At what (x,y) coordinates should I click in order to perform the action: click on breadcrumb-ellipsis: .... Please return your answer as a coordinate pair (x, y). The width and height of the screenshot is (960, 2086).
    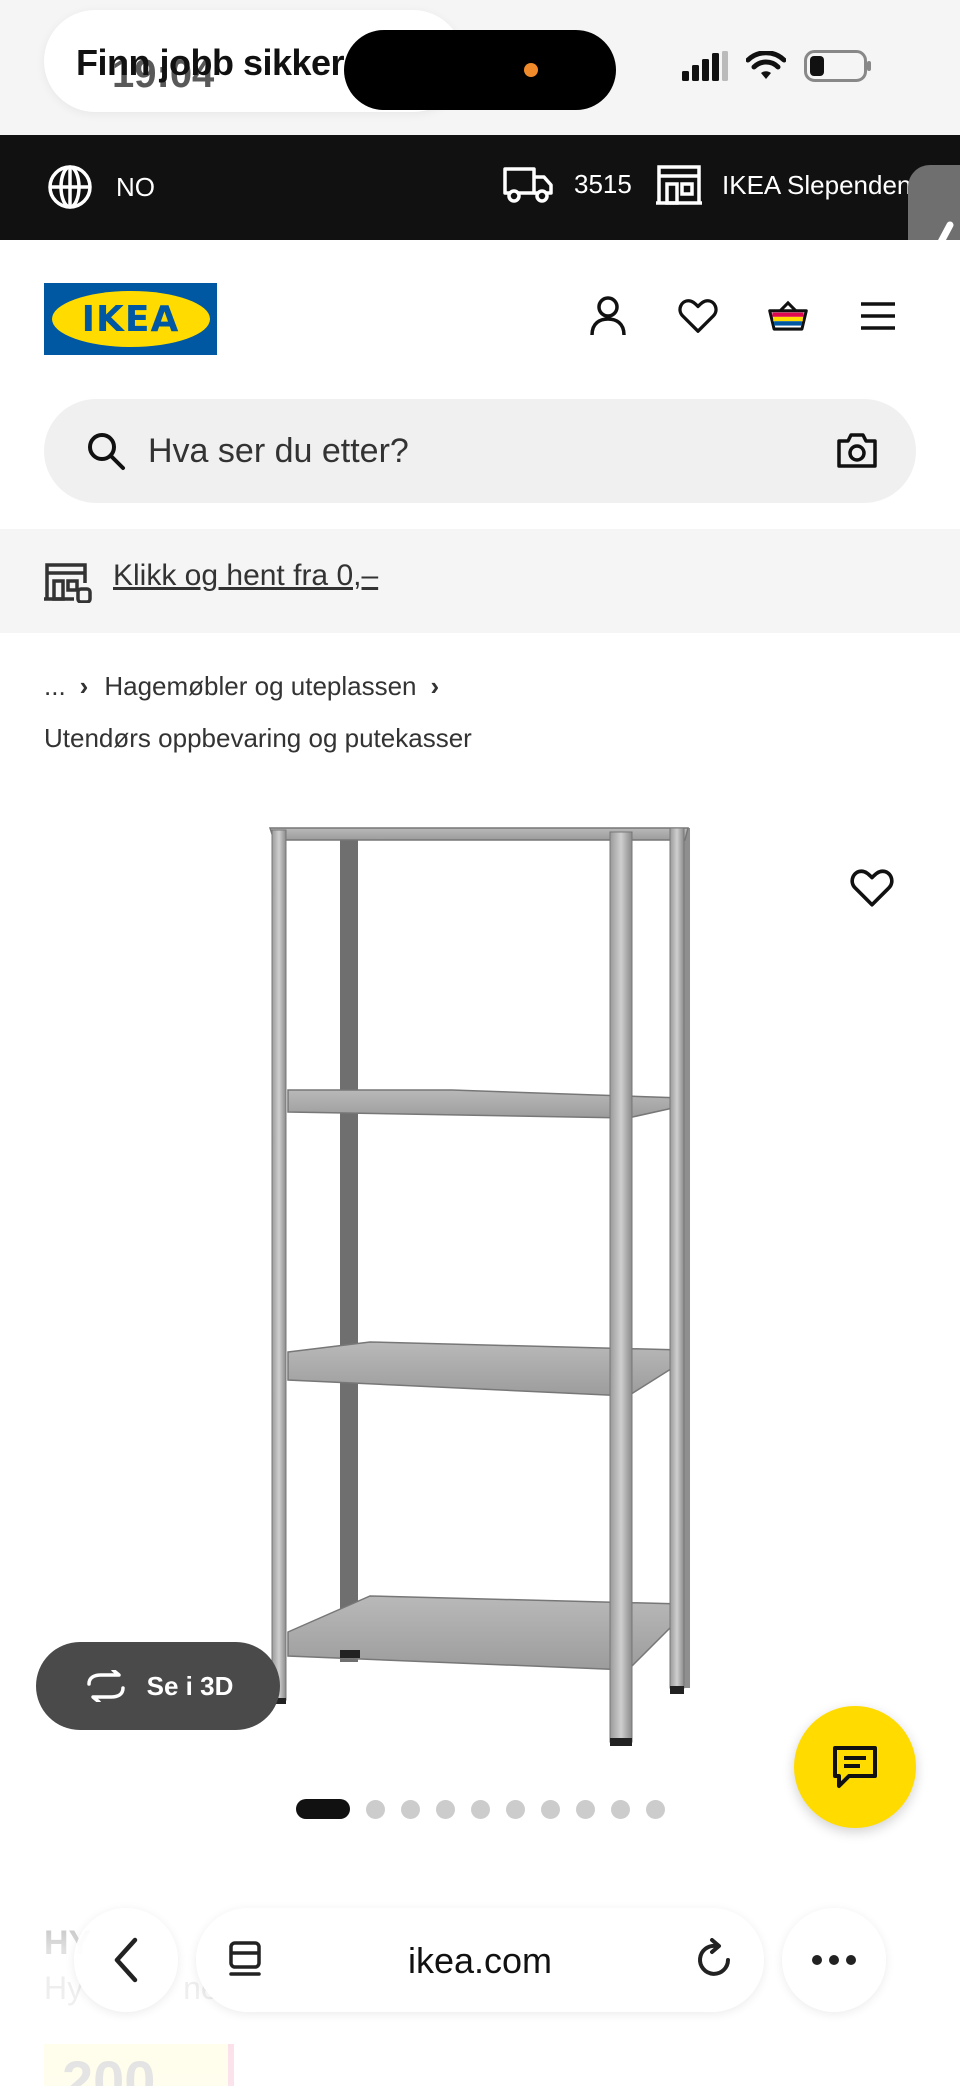
    Looking at the image, I should click on (55, 686).